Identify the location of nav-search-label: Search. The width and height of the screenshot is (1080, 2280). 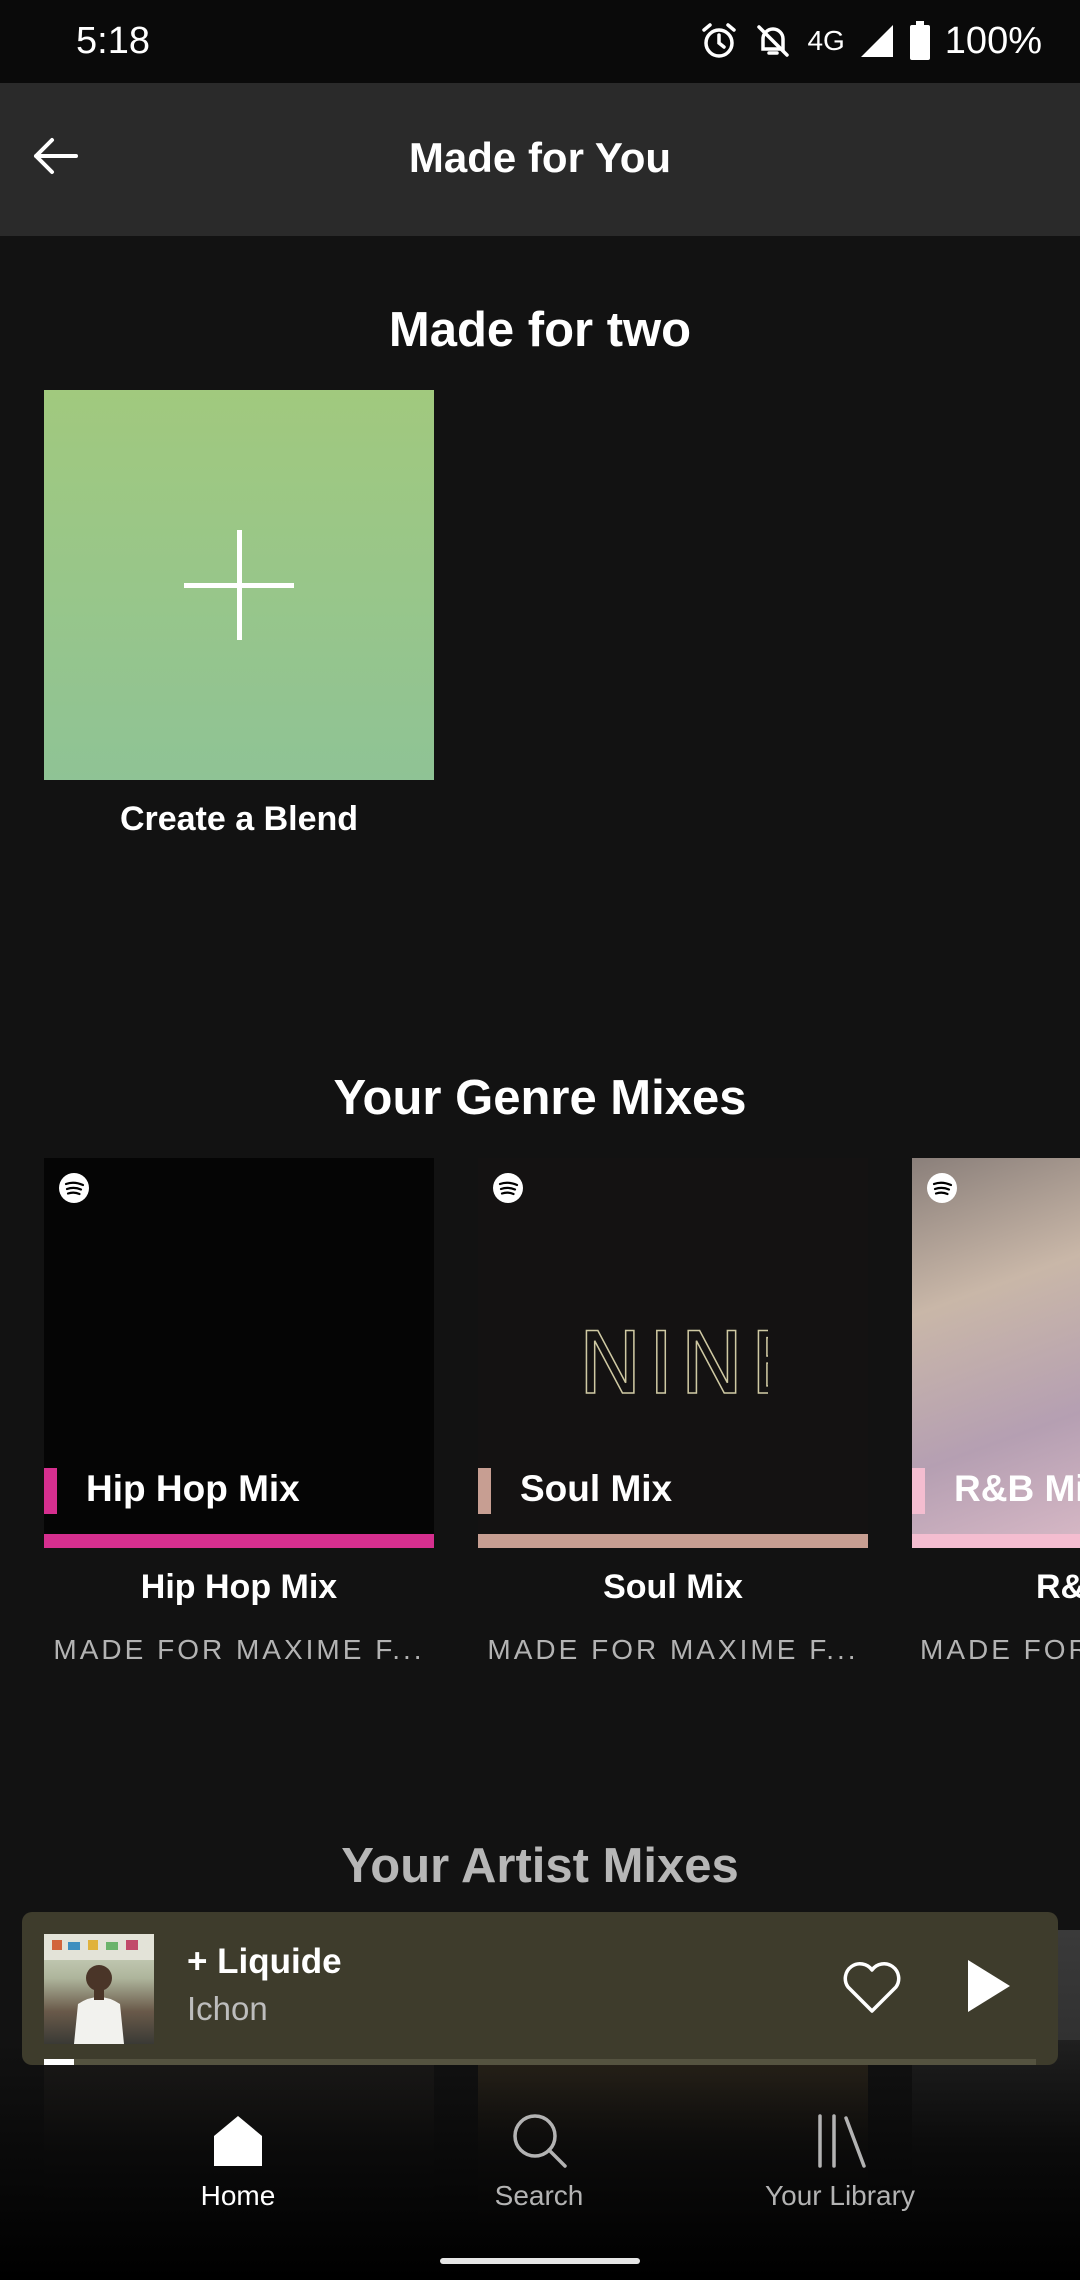
(539, 2195).